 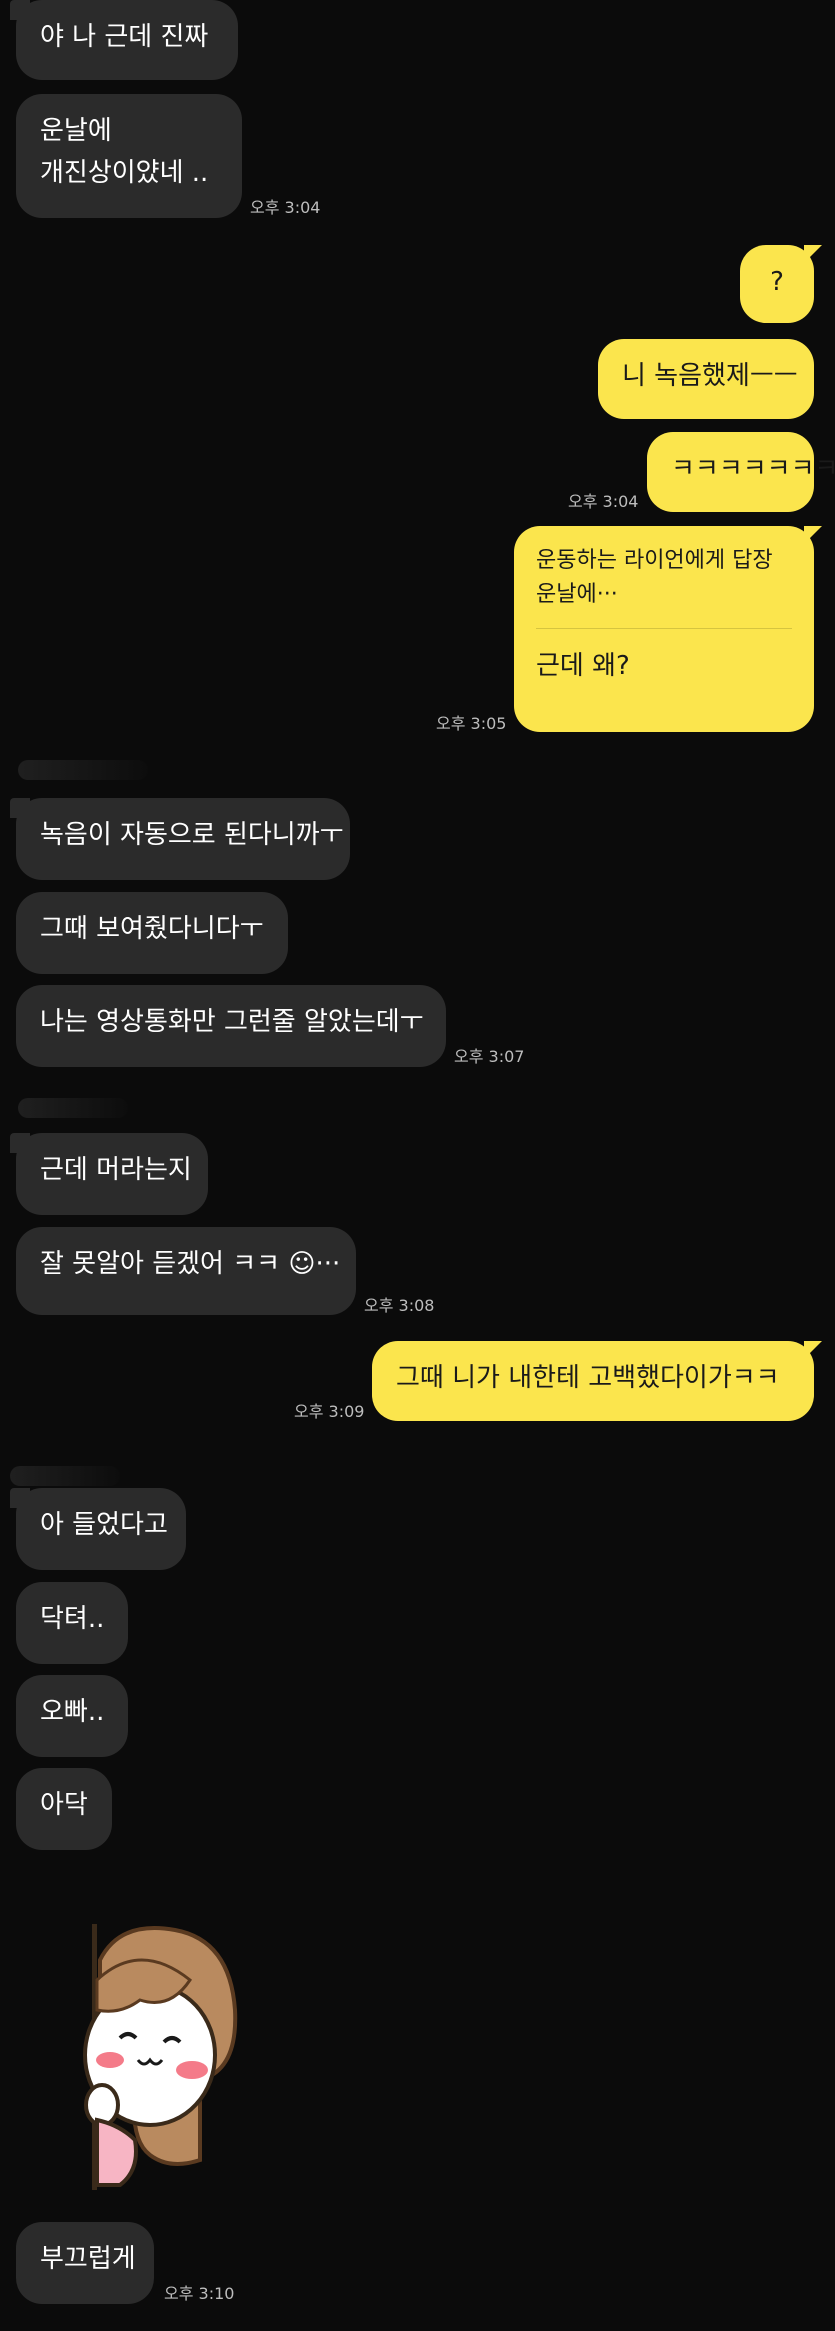 What do you see at coordinates (588, 1378) in the screenshot?
I see `message-text: 그때 니가 내한테 고백했다이가ㅋㅋ` at bounding box center [588, 1378].